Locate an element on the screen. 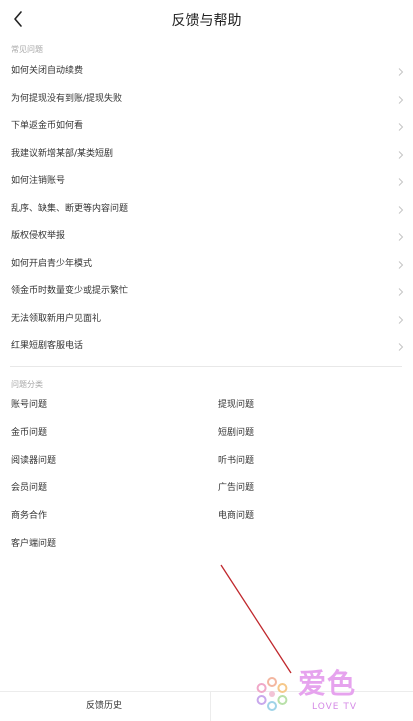  bottom-bar-separator is located at coordinates (210, 706).